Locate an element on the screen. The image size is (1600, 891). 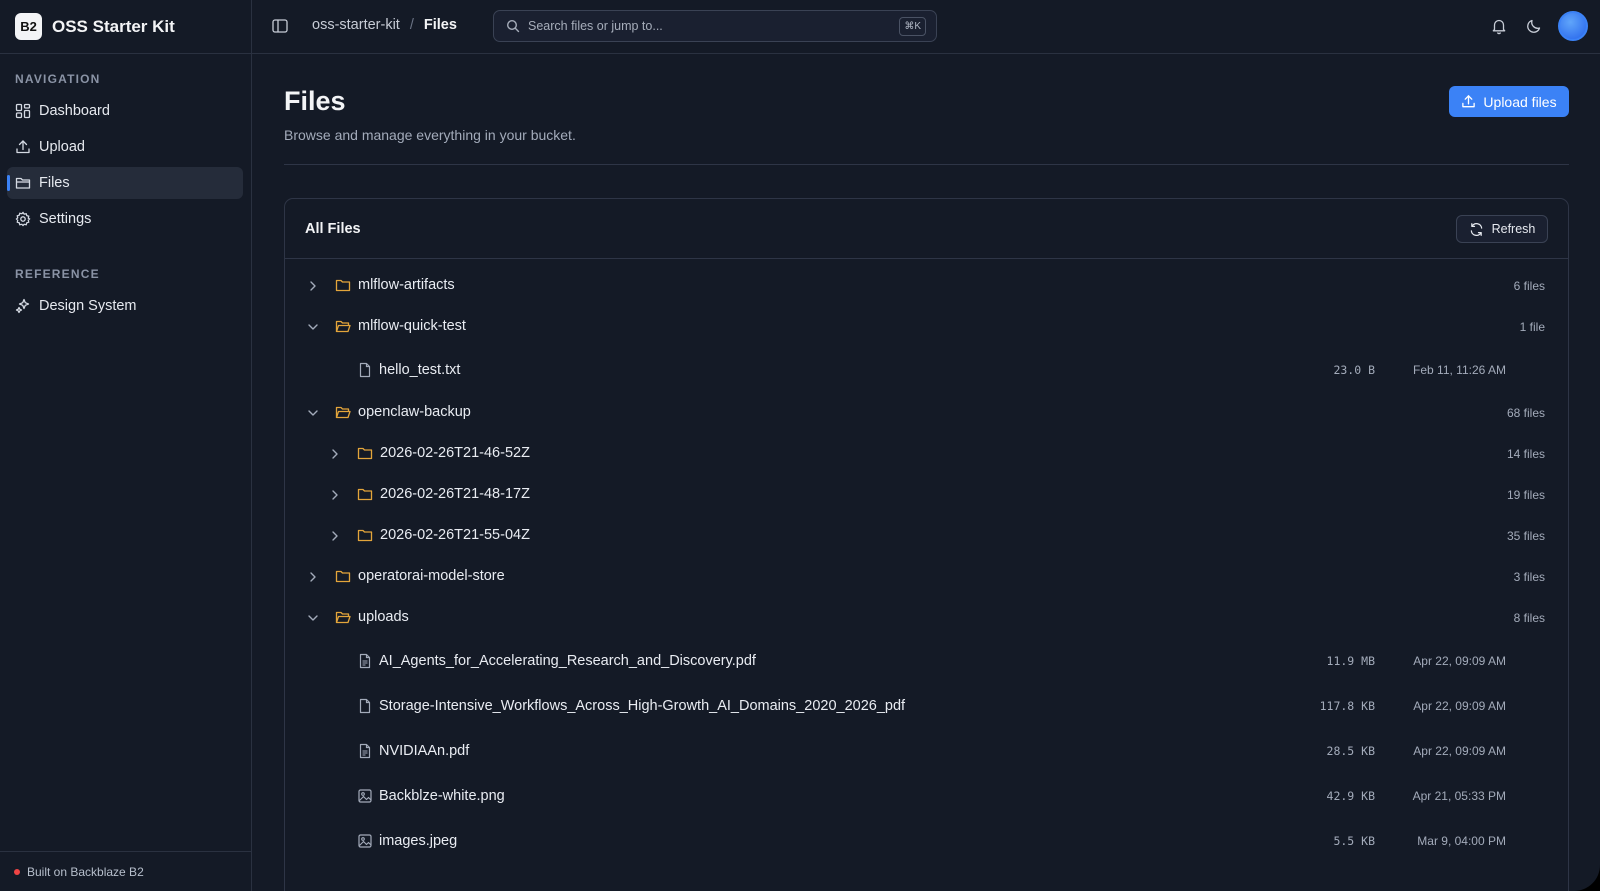
sidebar-item-upload: Upload is located at coordinates (125, 147).